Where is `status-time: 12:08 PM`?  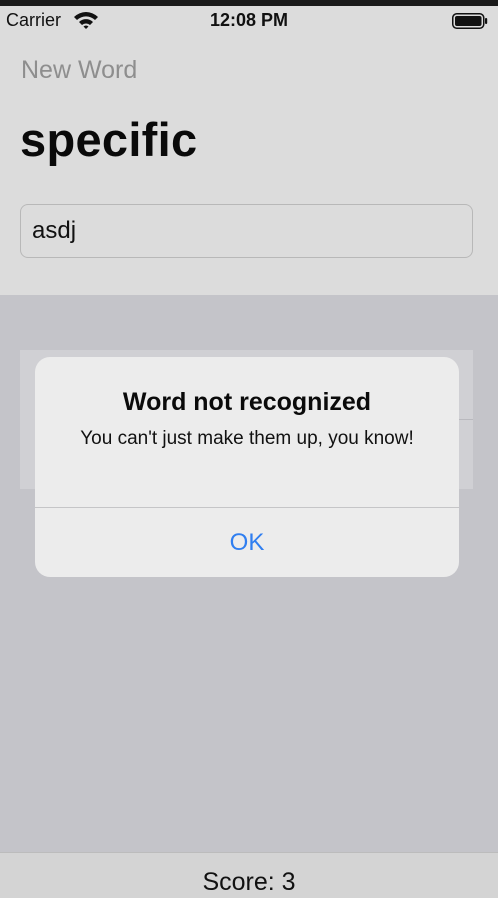 status-time: 12:08 PM is located at coordinates (249, 20).